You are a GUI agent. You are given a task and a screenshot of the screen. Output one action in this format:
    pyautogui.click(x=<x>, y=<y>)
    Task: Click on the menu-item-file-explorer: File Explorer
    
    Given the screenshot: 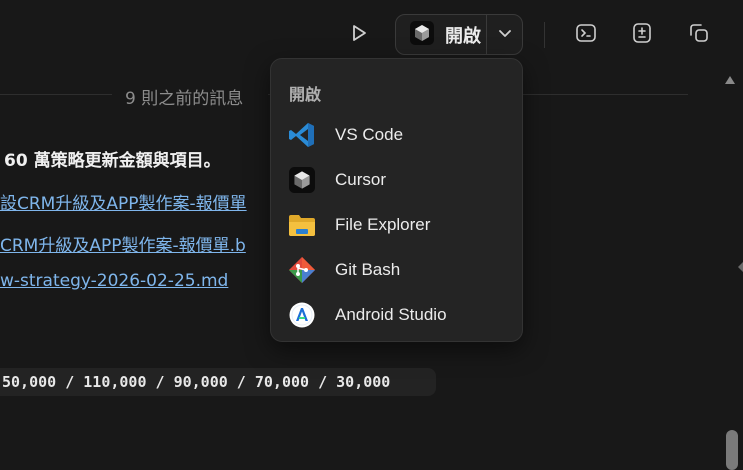 What is the action you would take?
    pyautogui.click(x=397, y=225)
    